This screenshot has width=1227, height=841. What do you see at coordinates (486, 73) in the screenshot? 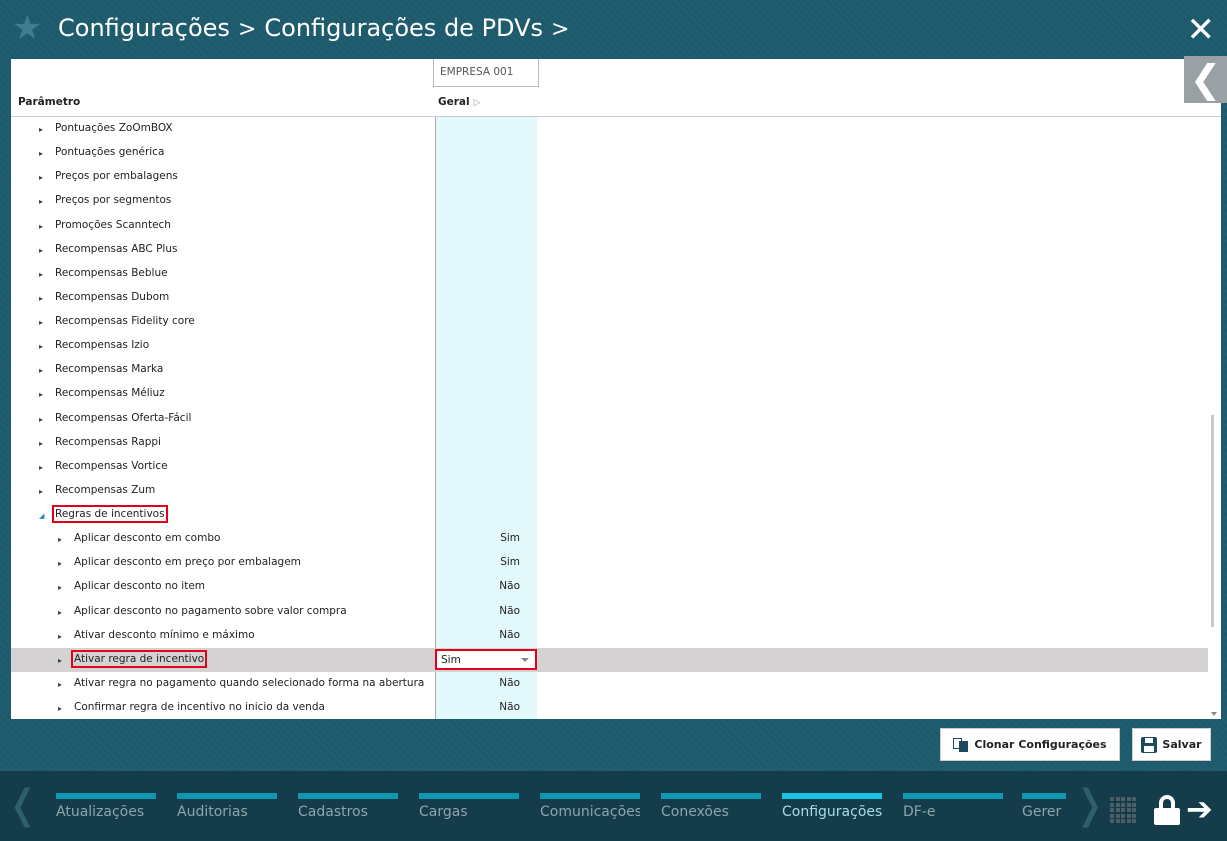
I see `empresa-column-header: EMPRESA 001` at bounding box center [486, 73].